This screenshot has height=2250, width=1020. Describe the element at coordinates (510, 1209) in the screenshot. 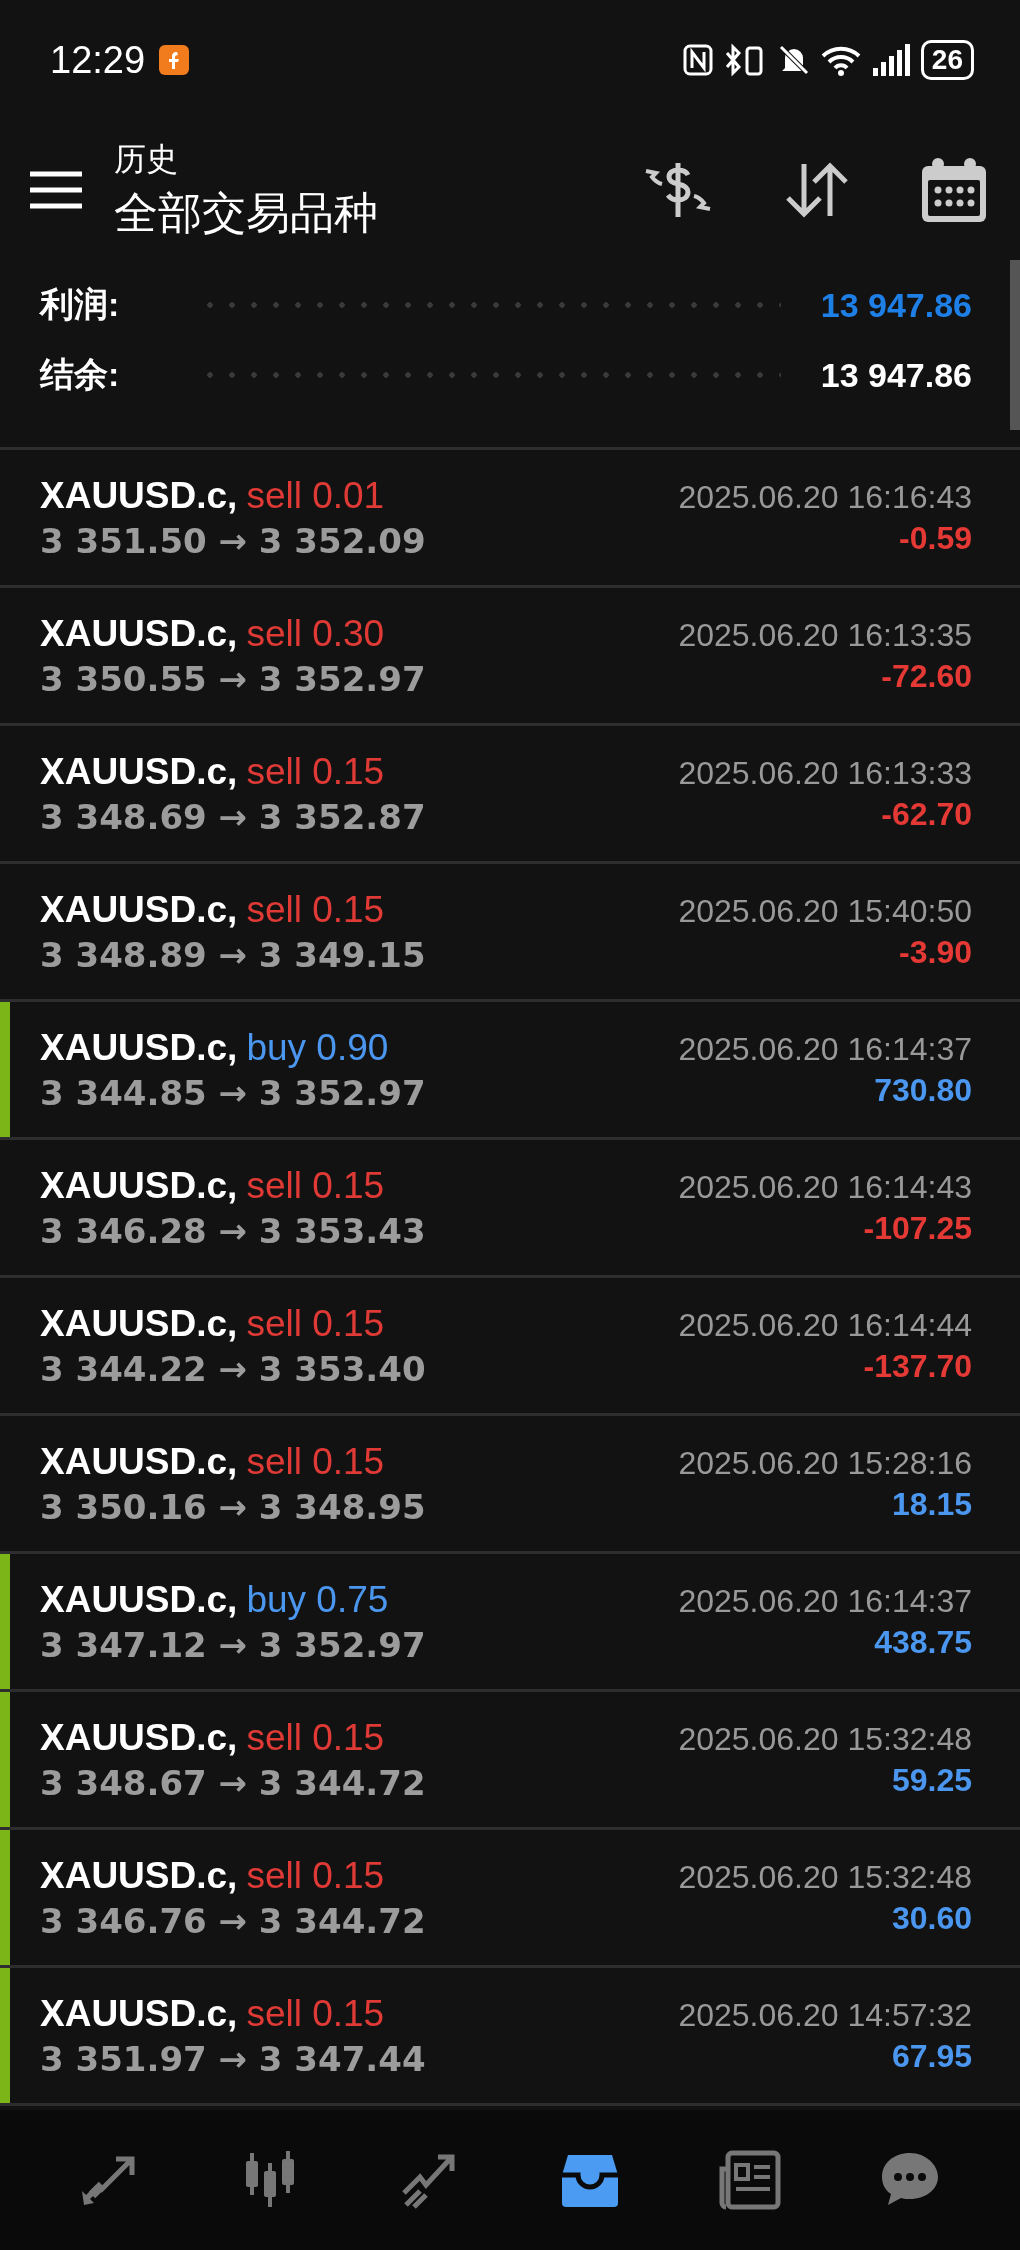

I see `trade-row: XAUUSD.c, sell 0.15 3 346.28 → 3 353.43 2025.06.20 16:14:43 -107.25` at that location.